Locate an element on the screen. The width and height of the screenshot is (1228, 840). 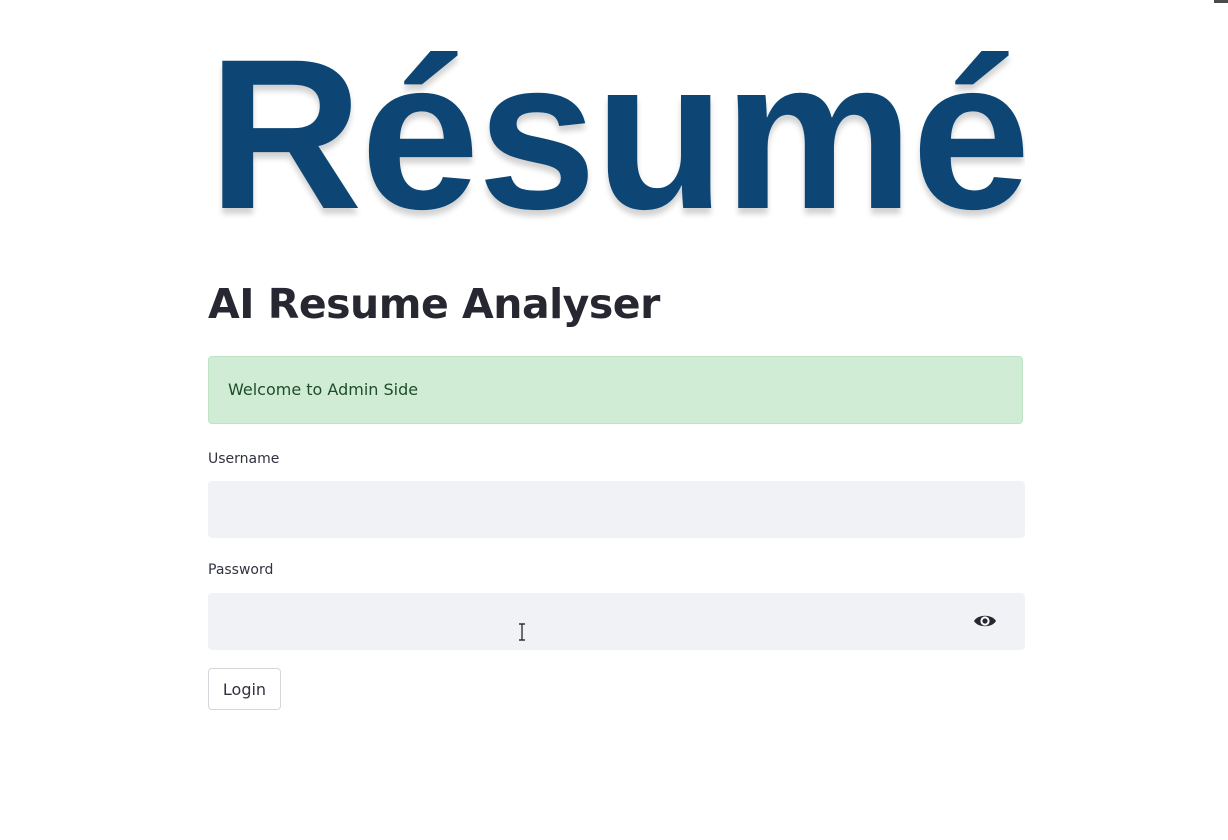
password-label: Password is located at coordinates (241, 570).